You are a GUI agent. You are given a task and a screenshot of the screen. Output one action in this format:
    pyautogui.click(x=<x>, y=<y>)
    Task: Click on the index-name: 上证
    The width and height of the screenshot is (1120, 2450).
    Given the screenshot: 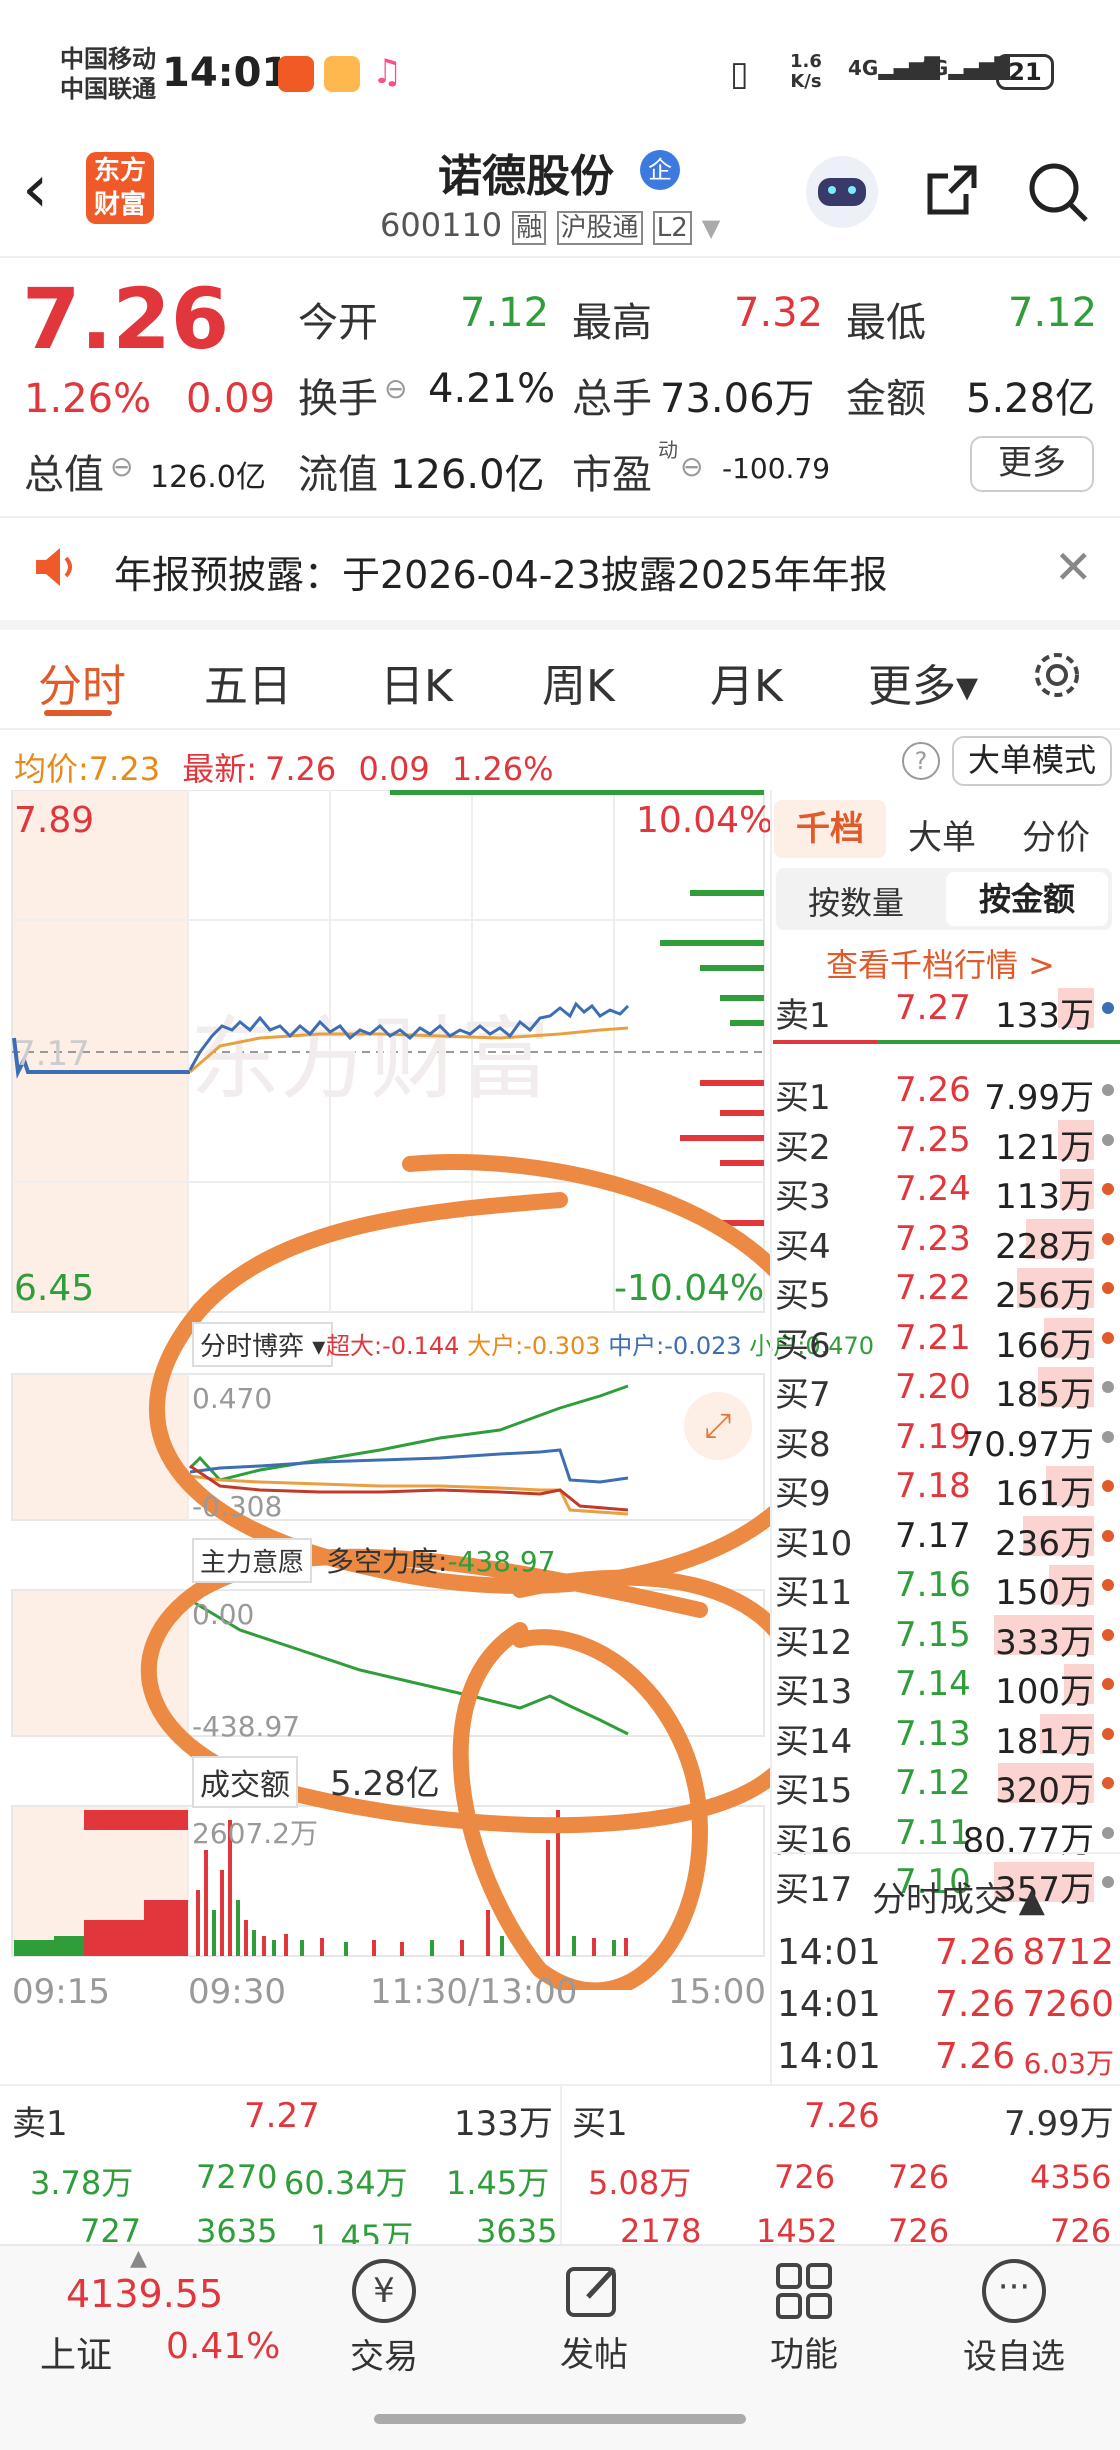 What is the action you would take?
    pyautogui.click(x=76, y=2352)
    